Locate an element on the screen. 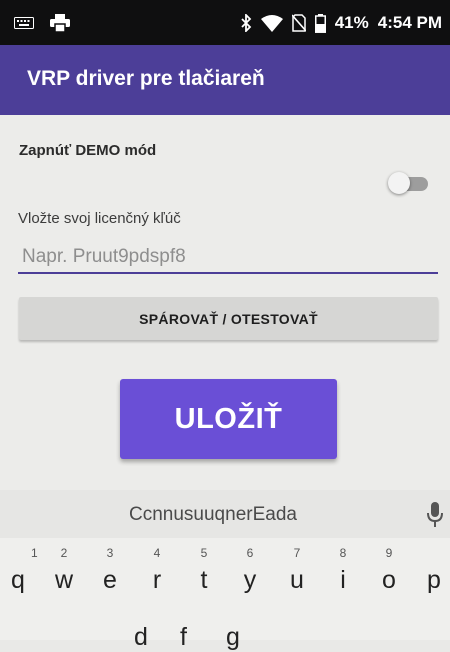  key-f: f is located at coordinates (183, 637).